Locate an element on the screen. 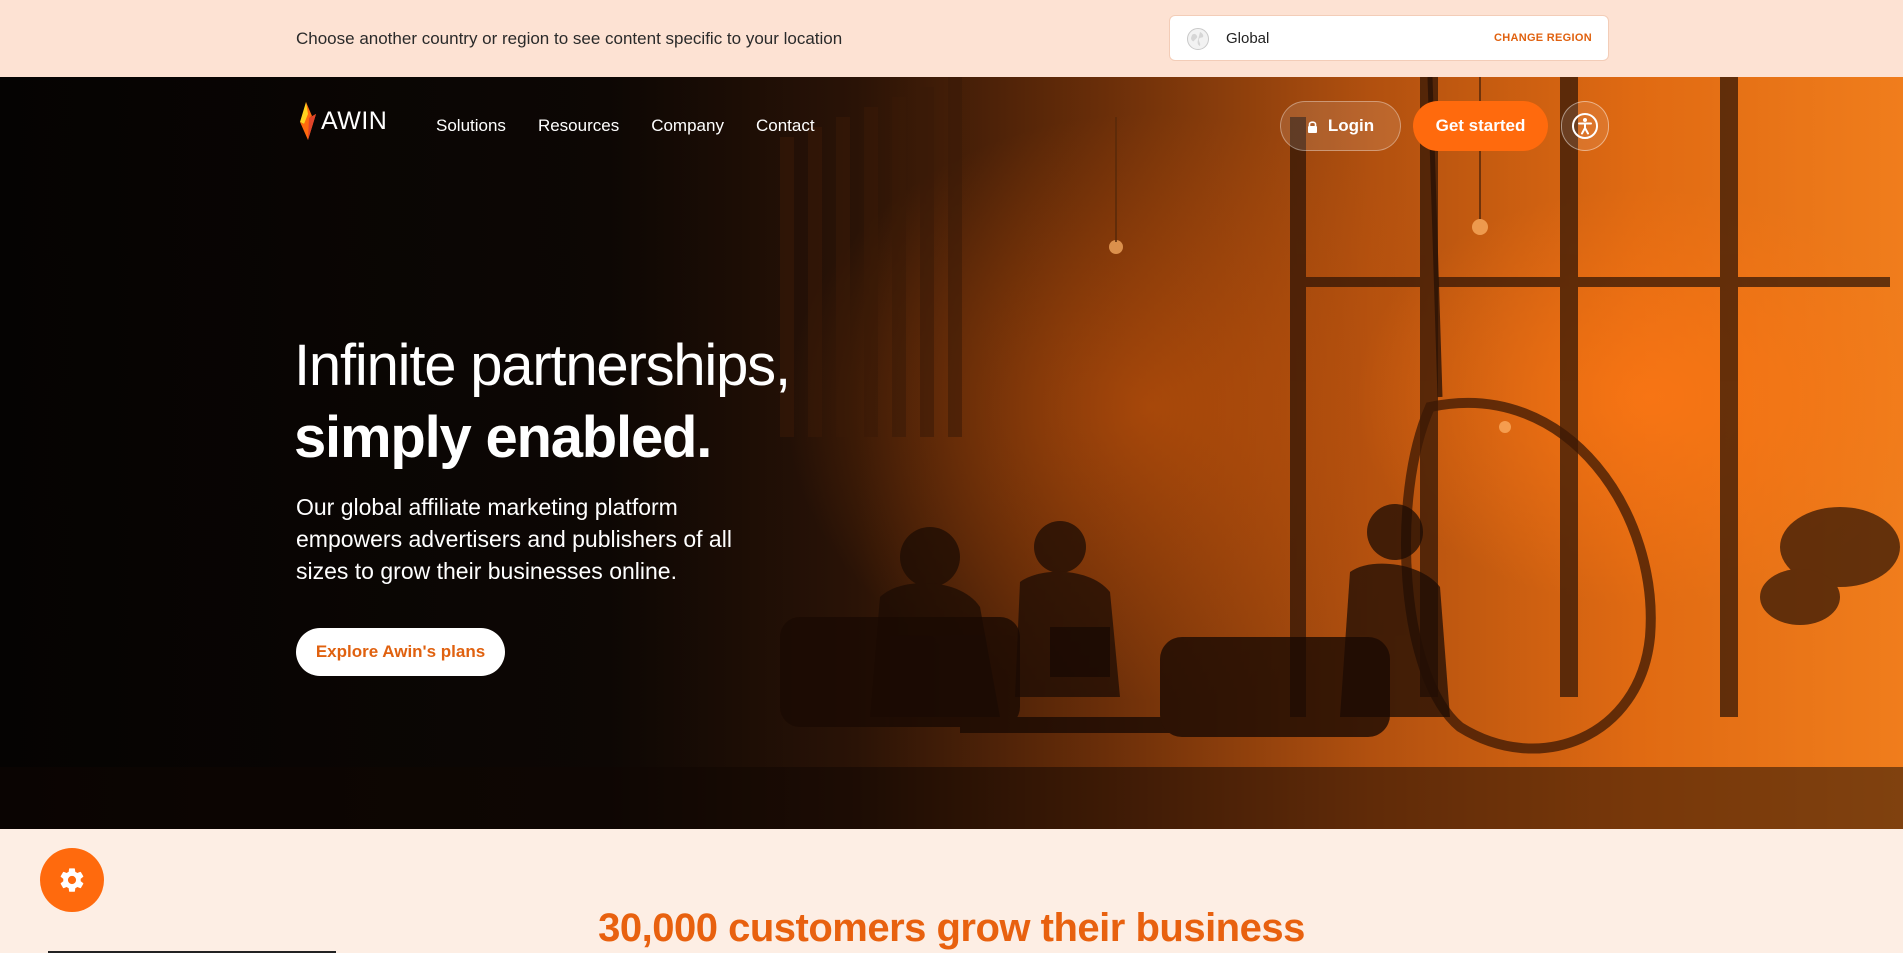  awin-logo: AWIN is located at coordinates (341, 121).